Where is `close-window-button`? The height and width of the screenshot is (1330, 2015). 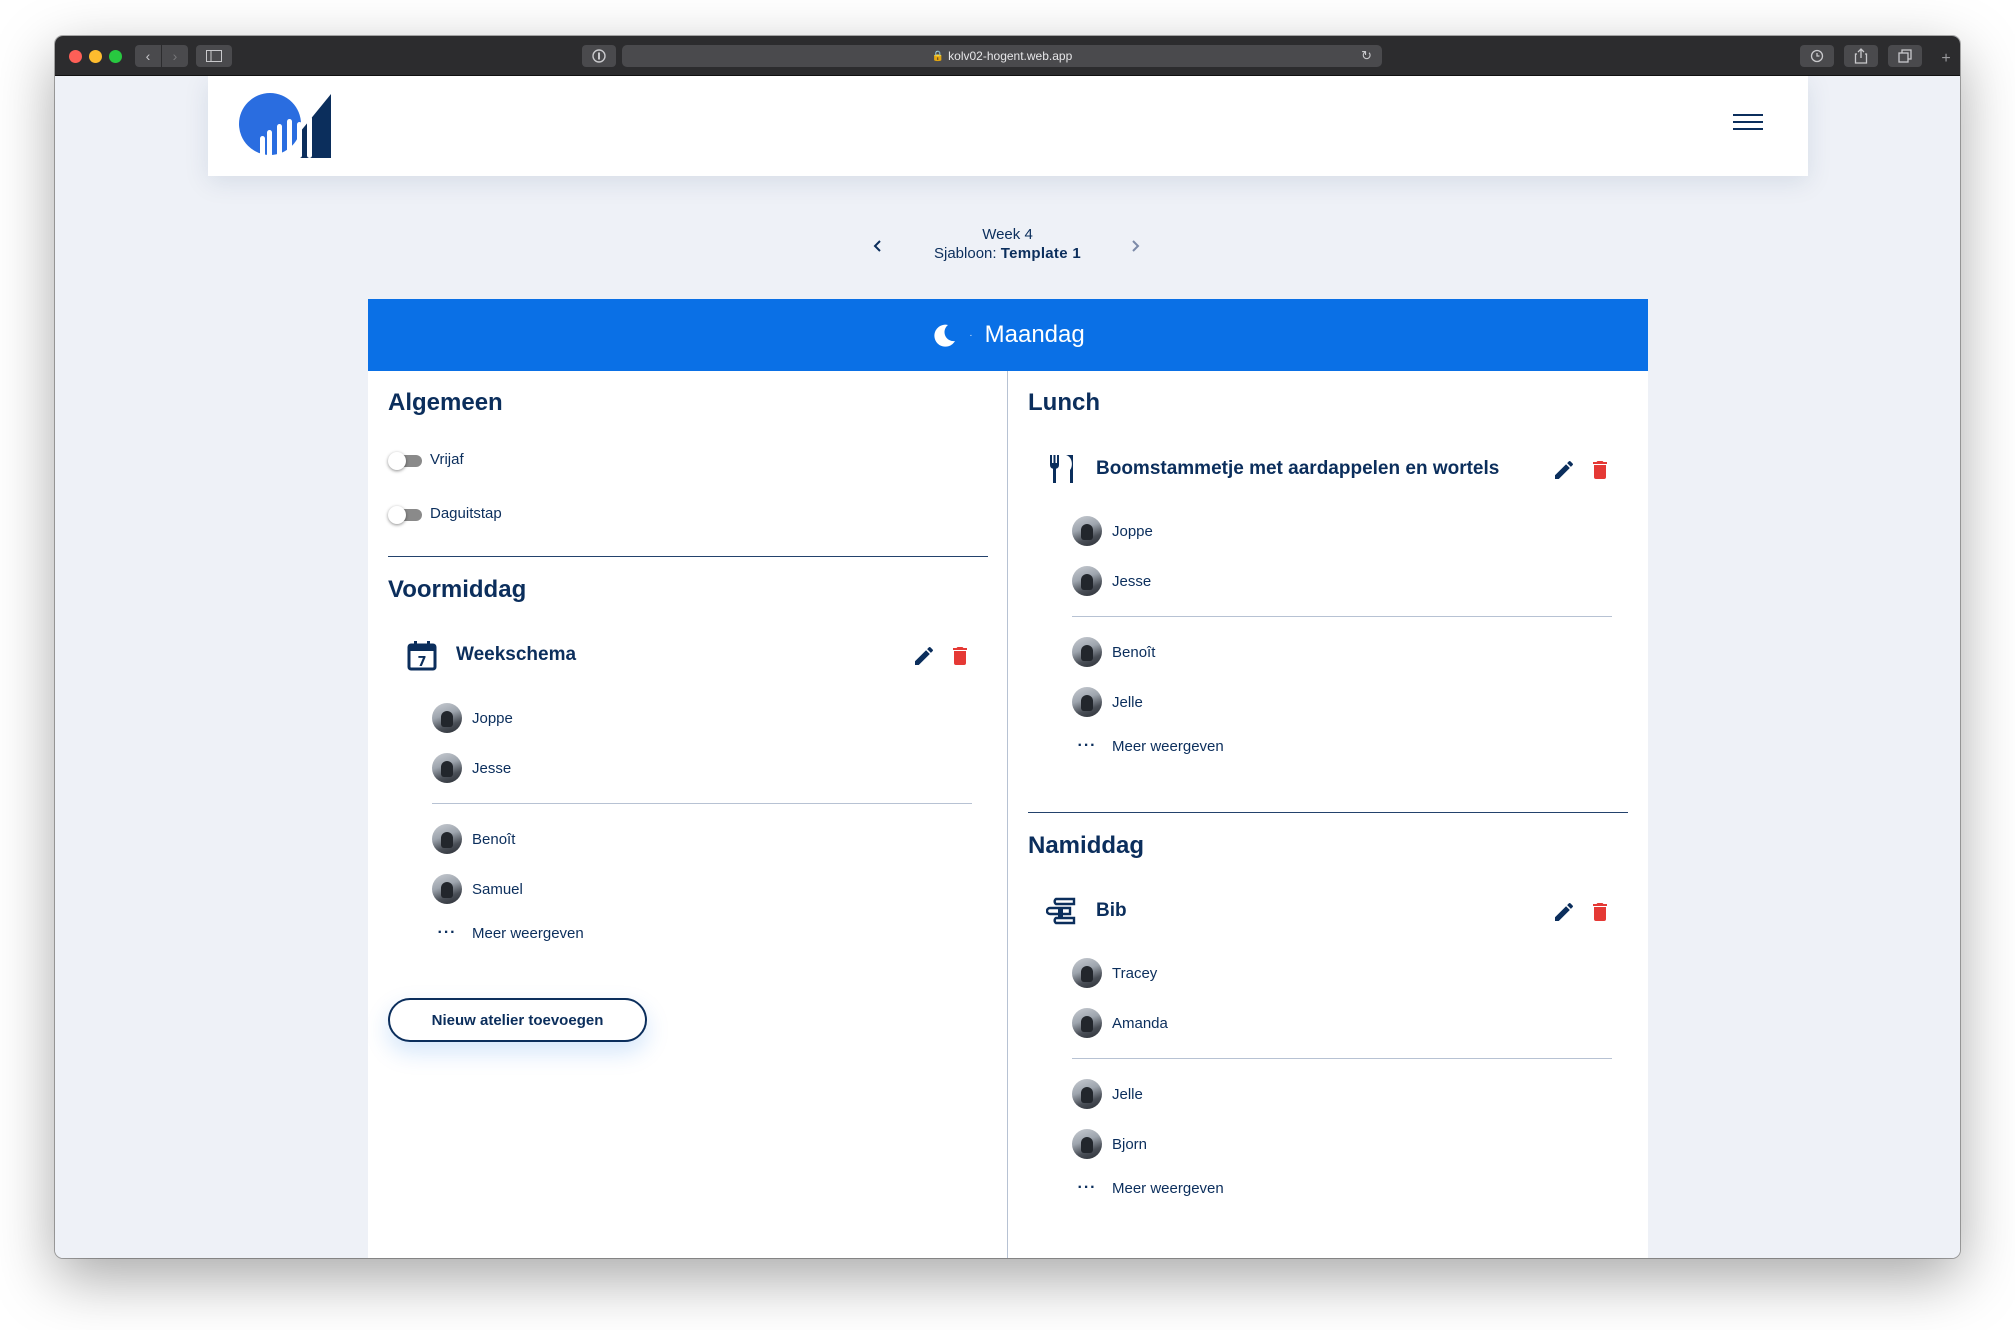
close-window-button is located at coordinates (75, 56).